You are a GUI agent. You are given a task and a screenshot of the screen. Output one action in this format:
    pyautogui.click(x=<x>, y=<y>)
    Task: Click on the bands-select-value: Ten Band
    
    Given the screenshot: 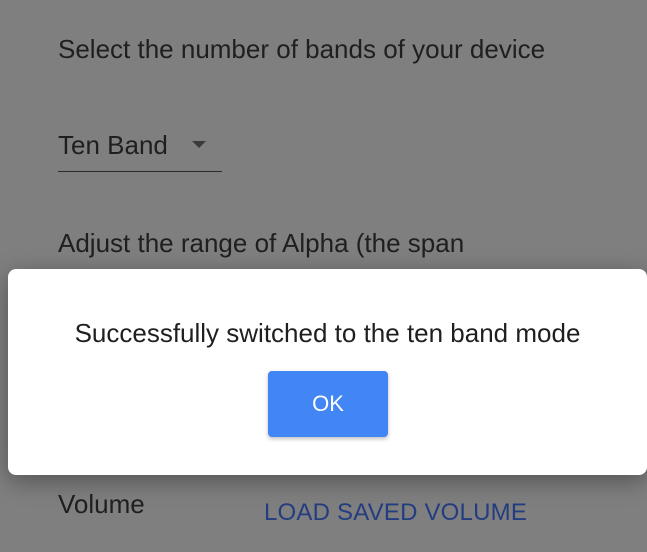 What is the action you would take?
    pyautogui.click(x=113, y=145)
    